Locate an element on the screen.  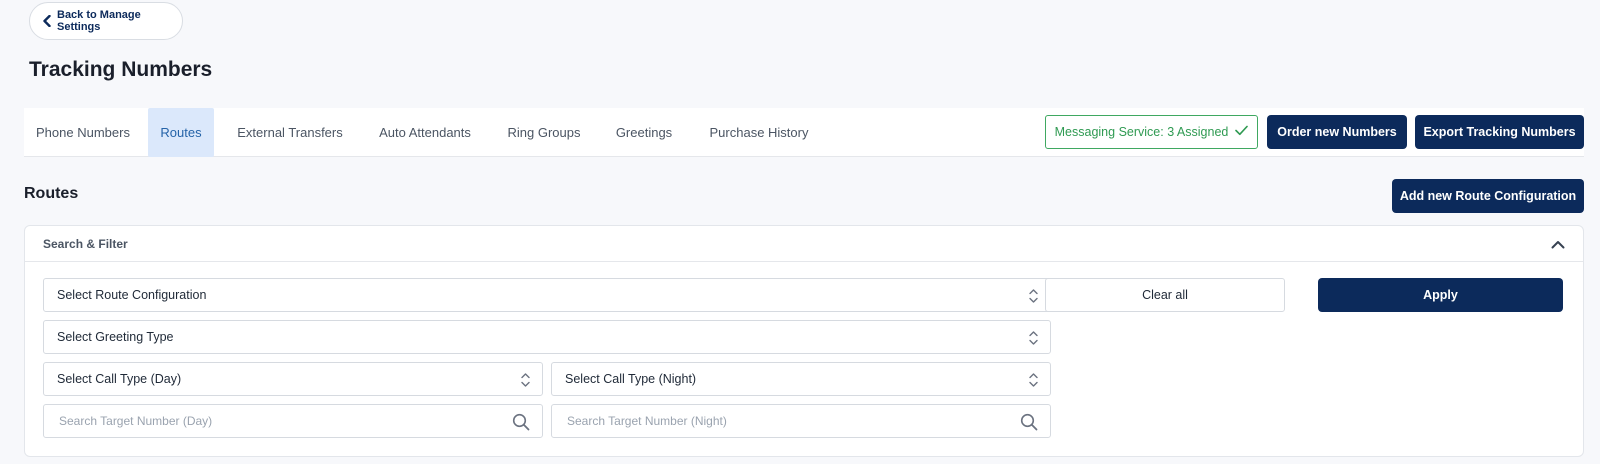
target-number-night-search is located at coordinates (801, 421).